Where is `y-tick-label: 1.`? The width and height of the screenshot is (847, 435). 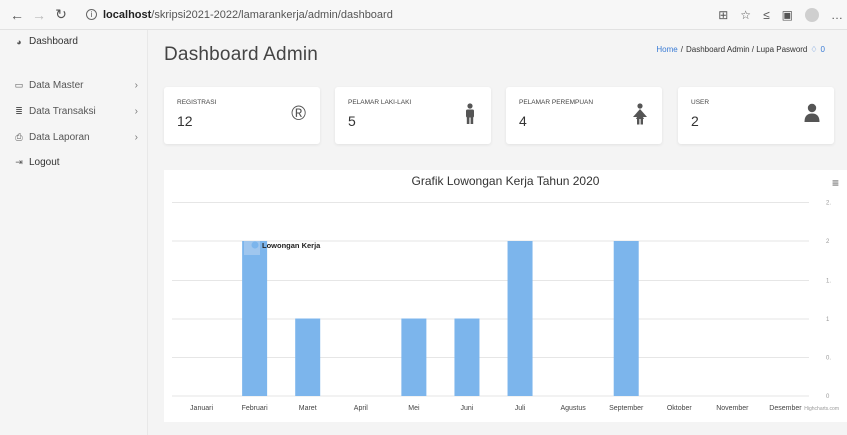
y-tick-label: 1. is located at coordinates (828, 282).